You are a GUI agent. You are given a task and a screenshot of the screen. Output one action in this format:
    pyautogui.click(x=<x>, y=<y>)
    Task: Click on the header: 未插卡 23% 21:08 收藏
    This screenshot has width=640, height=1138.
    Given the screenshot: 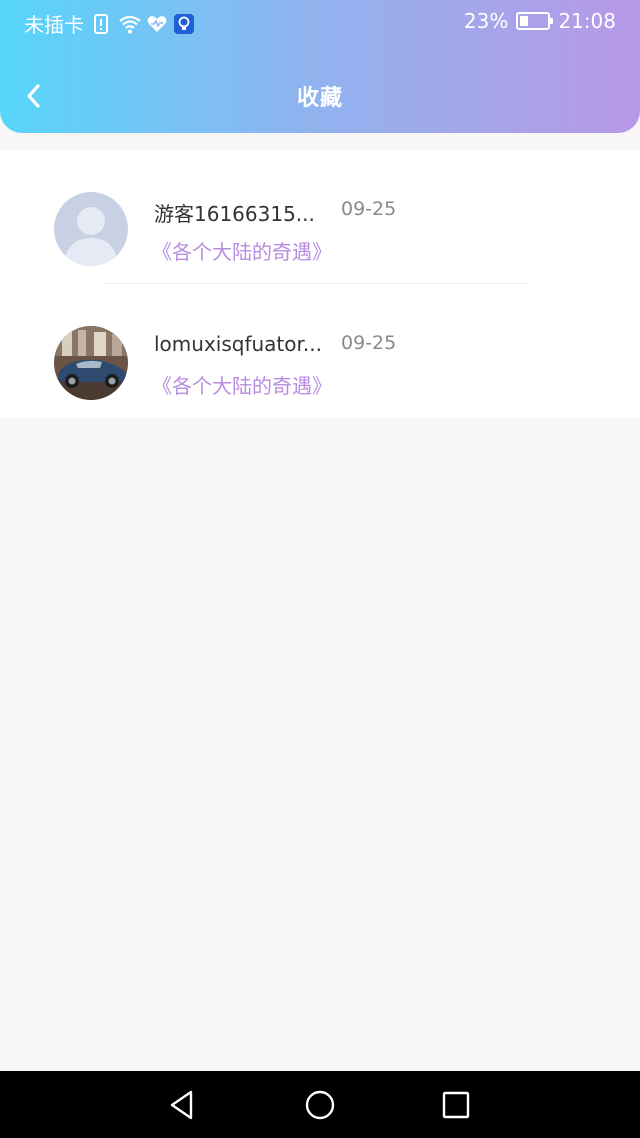 What is the action you would take?
    pyautogui.click(x=320, y=66)
    